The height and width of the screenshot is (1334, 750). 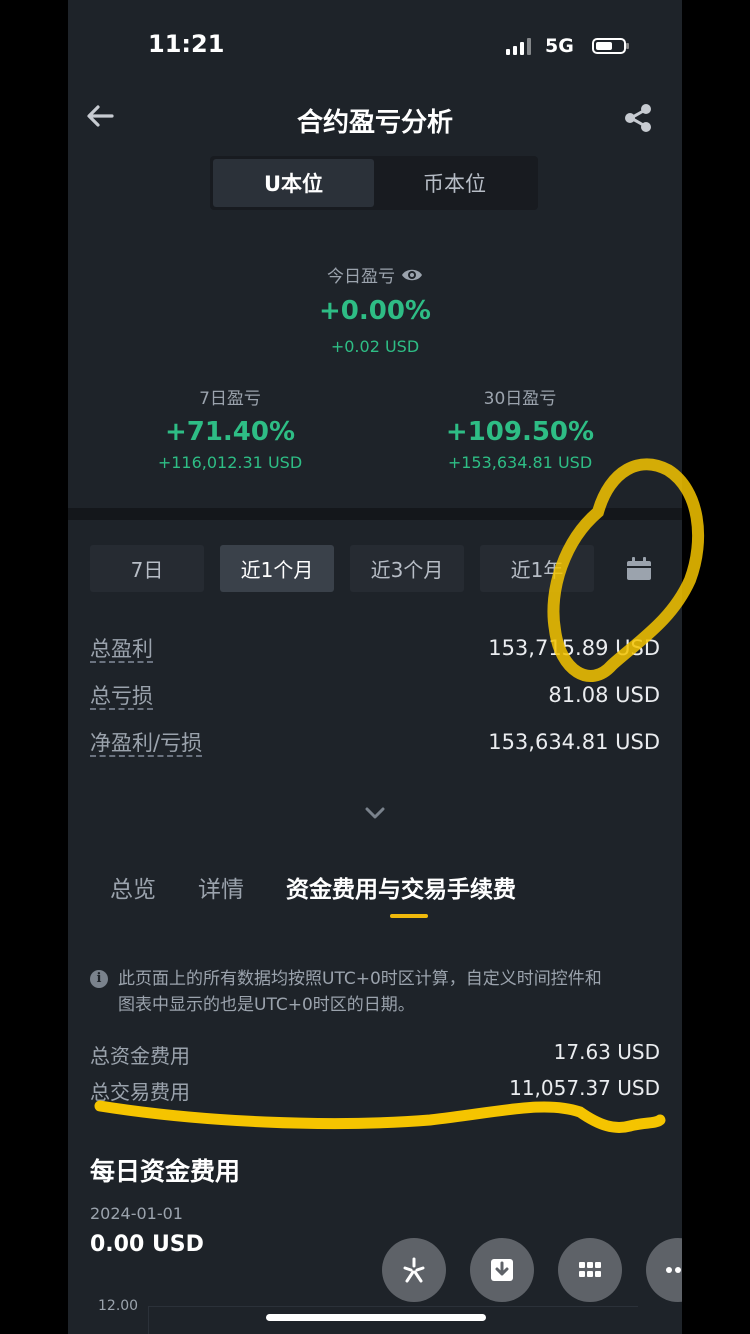 I want to click on today-pnl-label: 今日盈亏, so click(x=375, y=274).